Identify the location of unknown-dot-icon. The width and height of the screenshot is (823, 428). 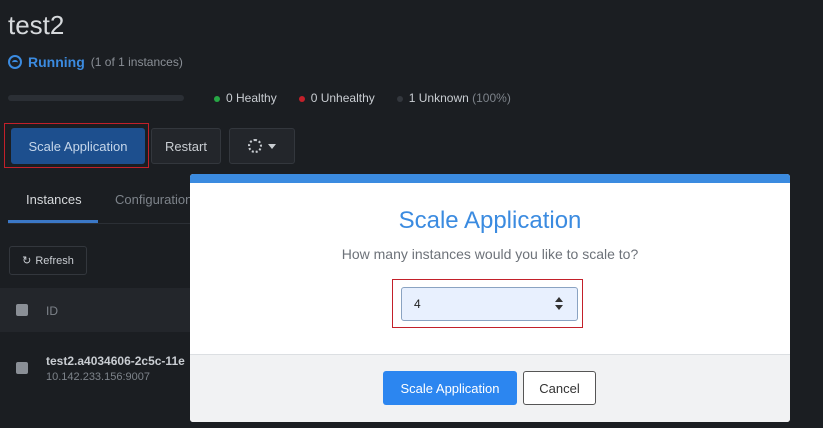
(399, 98).